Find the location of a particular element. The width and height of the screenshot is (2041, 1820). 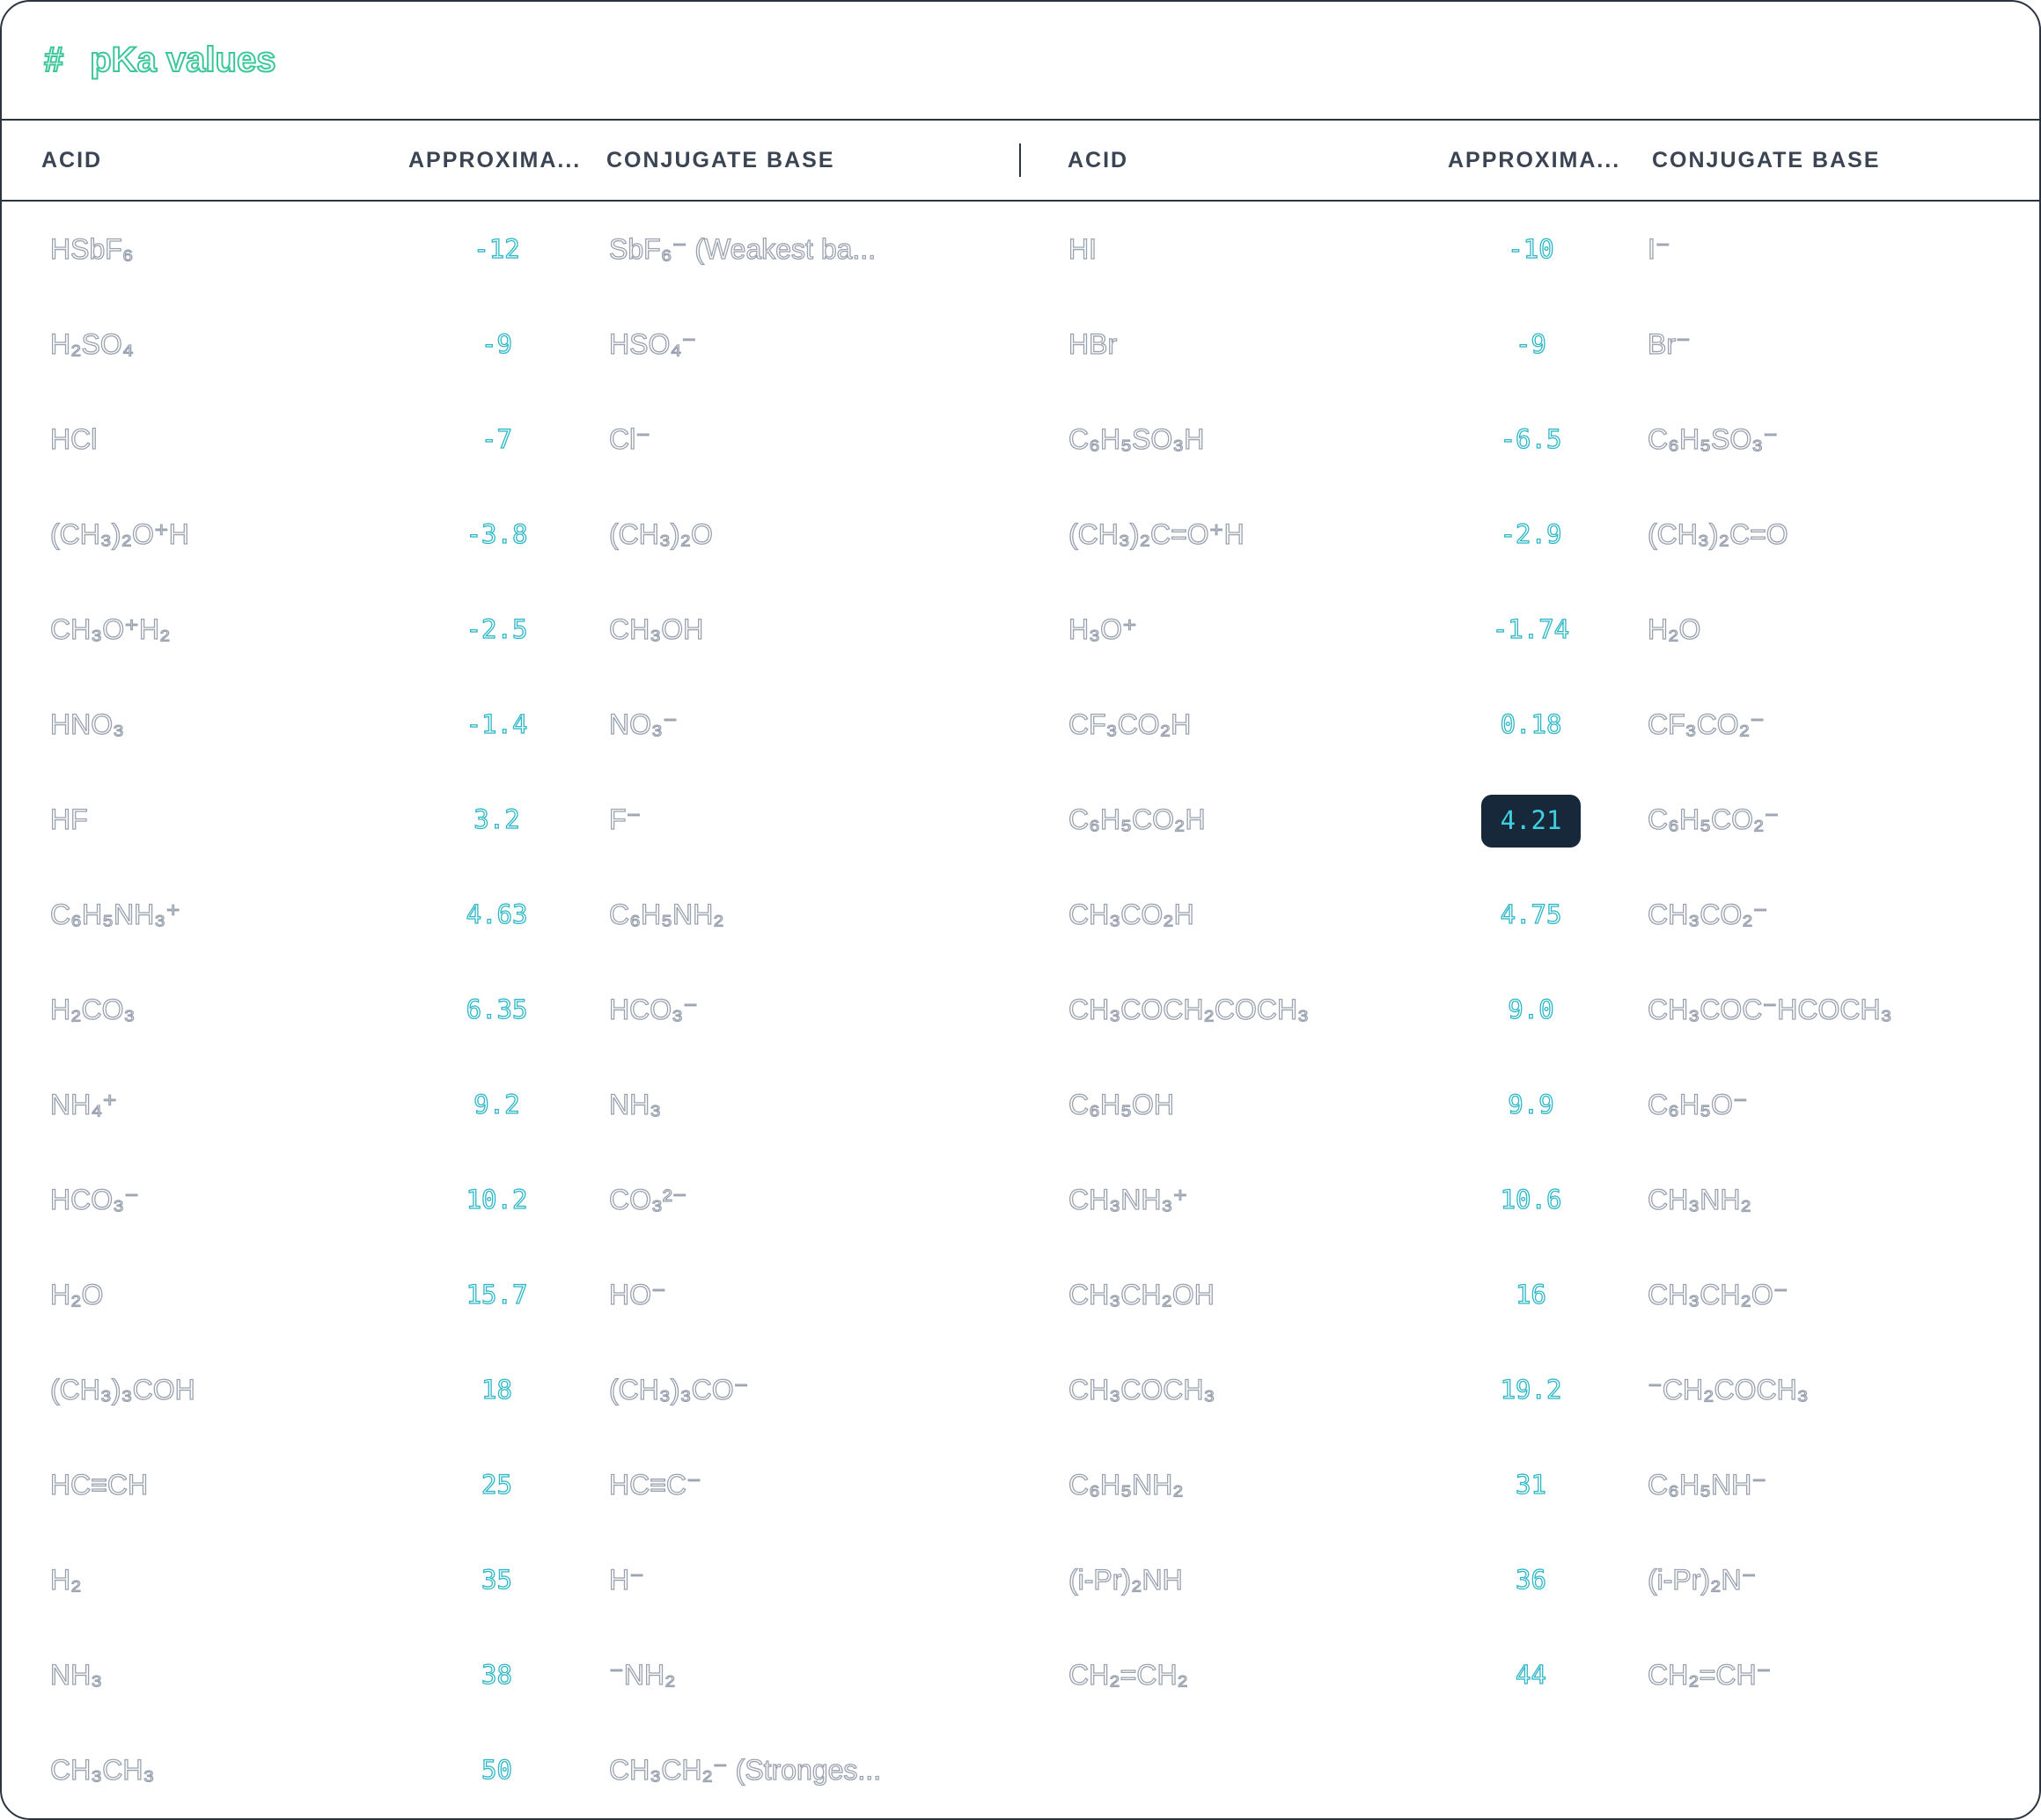

acid-right-cell: CH₃CH₂OH is located at coordinates (1253, 1294).